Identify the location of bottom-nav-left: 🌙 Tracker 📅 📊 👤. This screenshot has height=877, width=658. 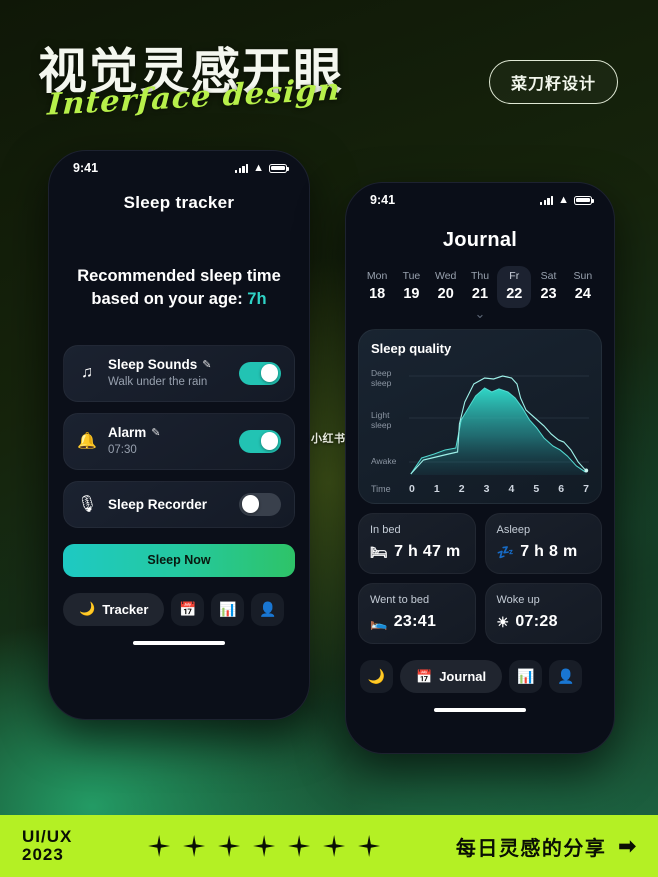
(179, 609).